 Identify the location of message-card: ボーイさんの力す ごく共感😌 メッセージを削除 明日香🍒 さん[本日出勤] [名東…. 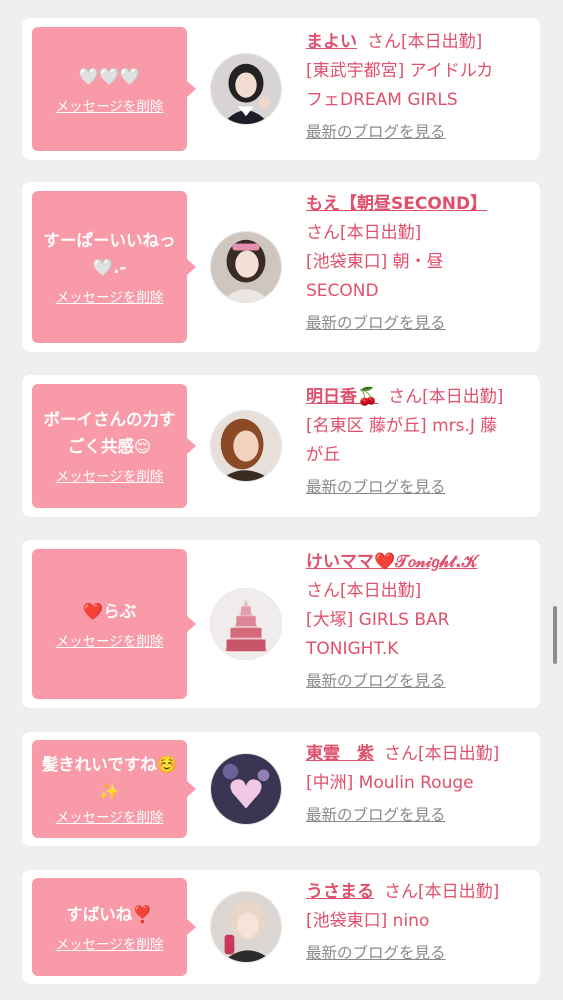
(281, 446).